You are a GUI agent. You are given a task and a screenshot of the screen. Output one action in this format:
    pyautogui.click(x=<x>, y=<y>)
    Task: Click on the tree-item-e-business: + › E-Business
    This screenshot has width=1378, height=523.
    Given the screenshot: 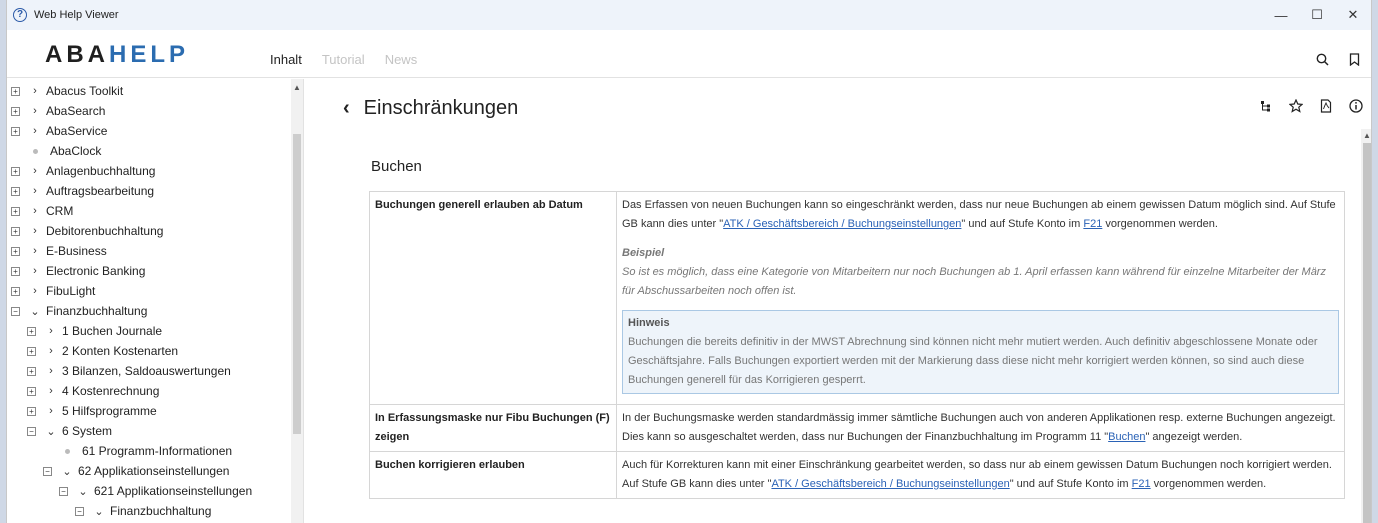 What is the action you would take?
    pyautogui.click(x=155, y=251)
    